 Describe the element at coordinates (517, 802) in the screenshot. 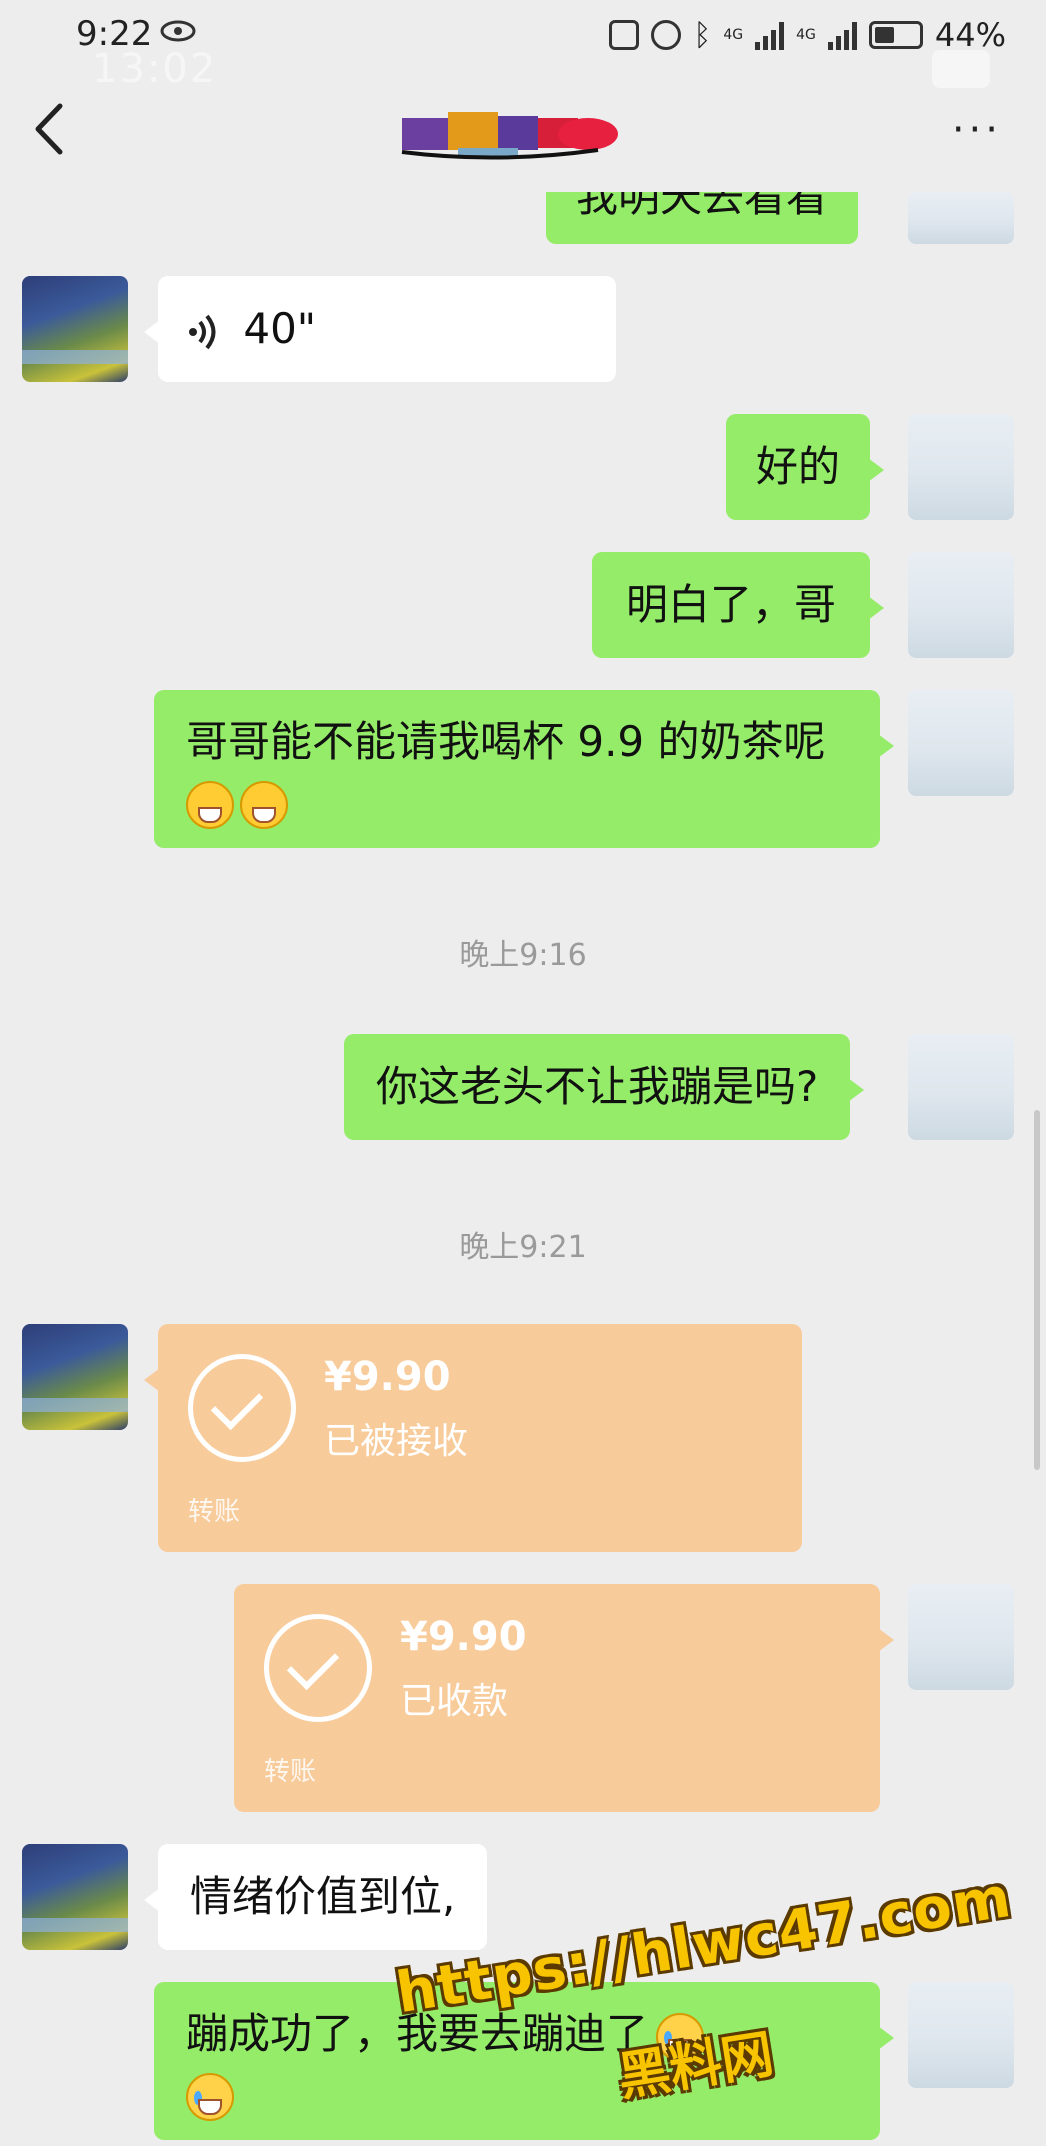

I see `emoji-row` at that location.